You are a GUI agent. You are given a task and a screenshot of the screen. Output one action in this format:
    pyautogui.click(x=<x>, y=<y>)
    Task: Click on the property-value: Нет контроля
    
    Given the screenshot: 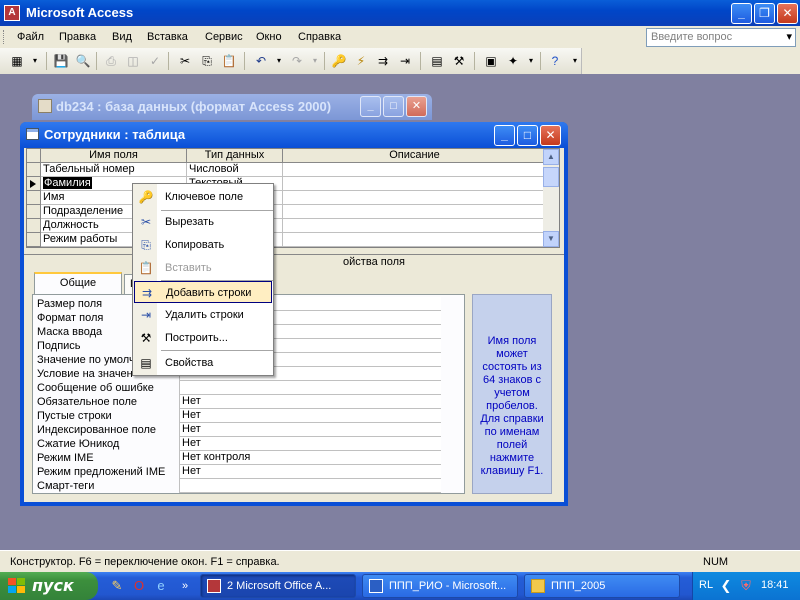 What is the action you would take?
    pyautogui.click(x=310, y=458)
    